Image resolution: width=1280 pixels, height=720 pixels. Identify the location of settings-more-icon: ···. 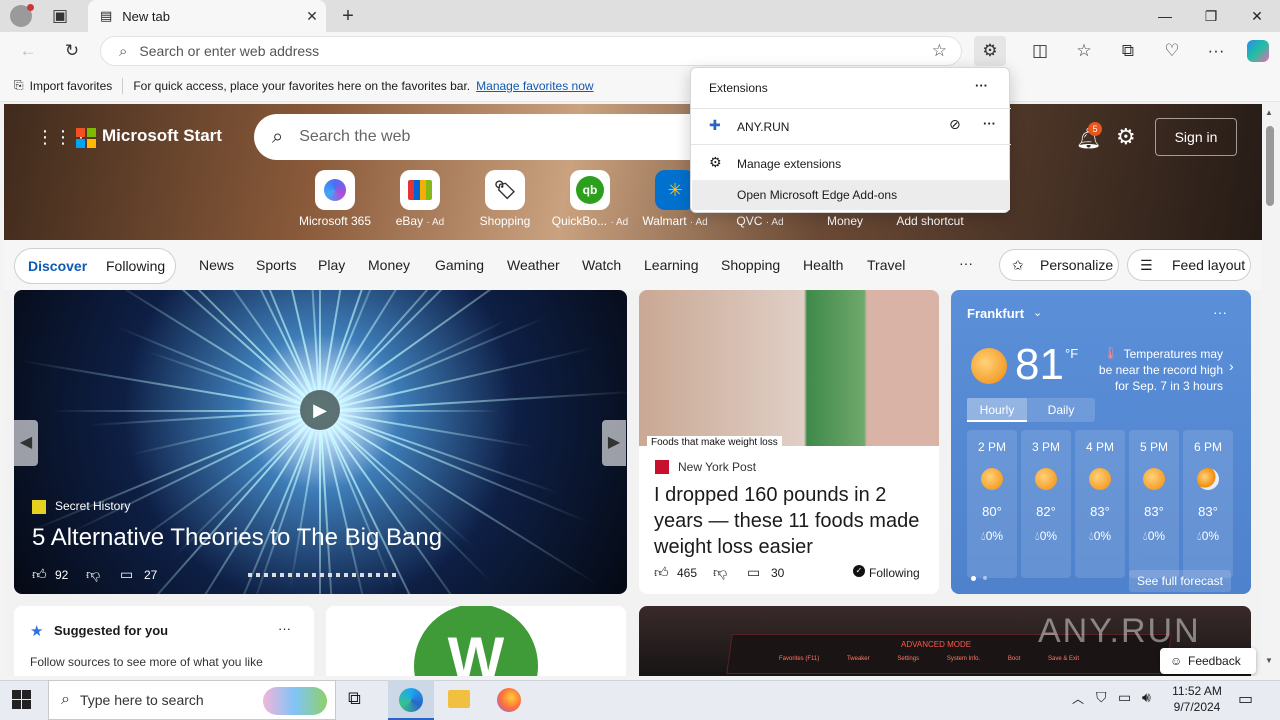
(1216, 51).